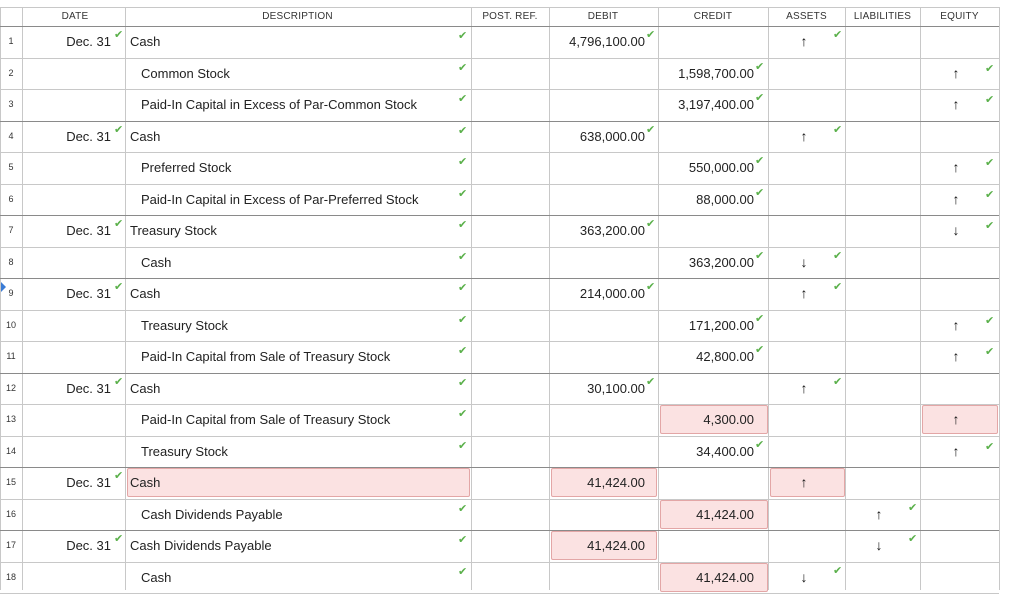 The image size is (1024, 603). Describe the element at coordinates (598, 293) in the screenshot. I see `debit-field: 214,000.00` at that location.